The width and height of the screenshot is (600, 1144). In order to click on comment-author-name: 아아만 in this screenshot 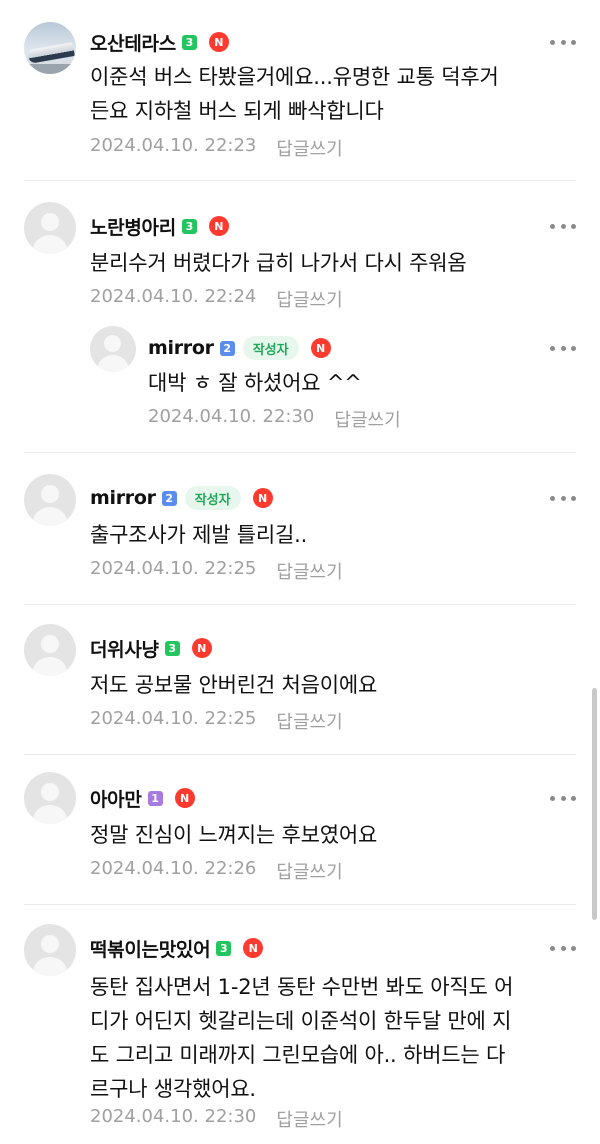, I will do `click(116, 798)`.